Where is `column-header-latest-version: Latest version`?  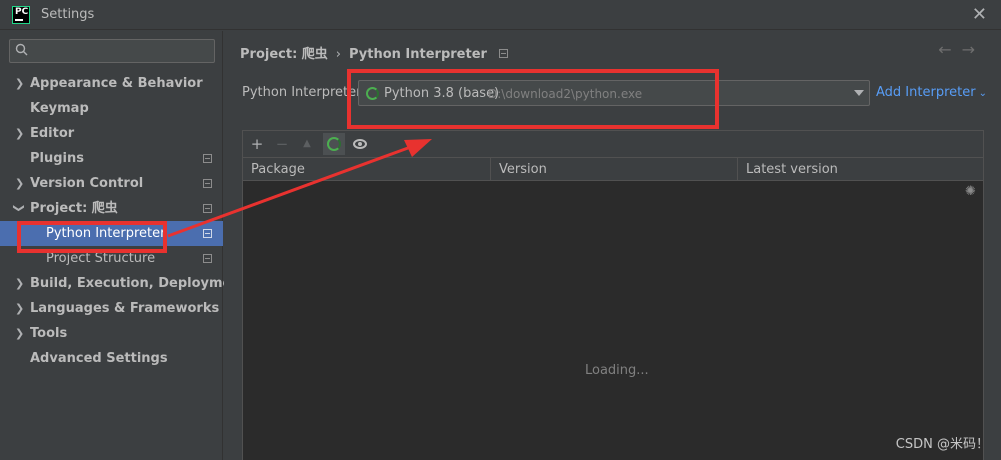 column-header-latest-version: Latest version is located at coordinates (860, 169).